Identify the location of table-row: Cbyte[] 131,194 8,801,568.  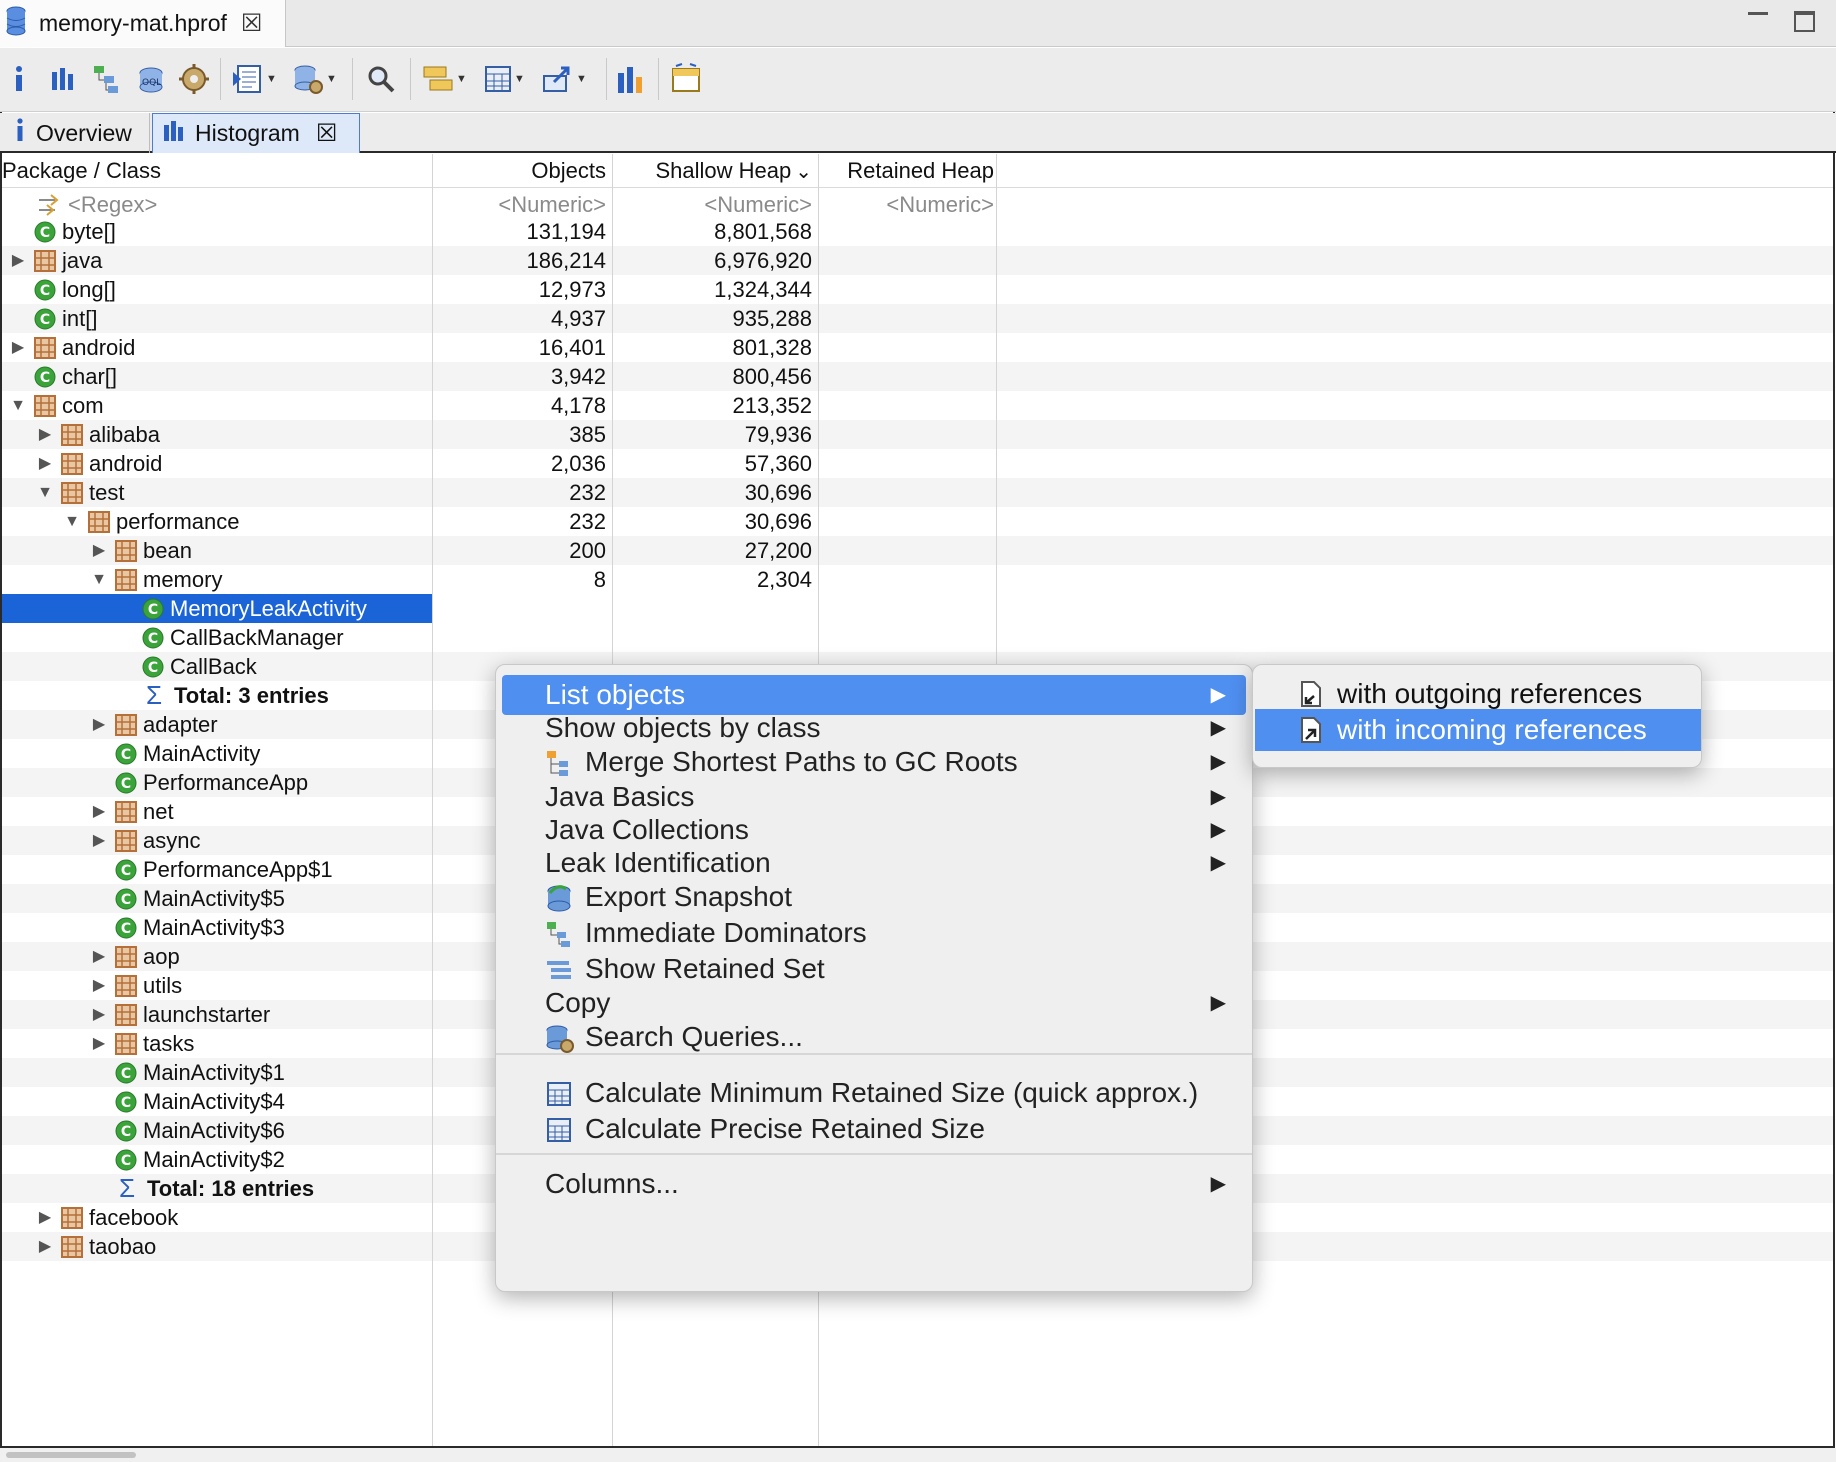
(917, 231).